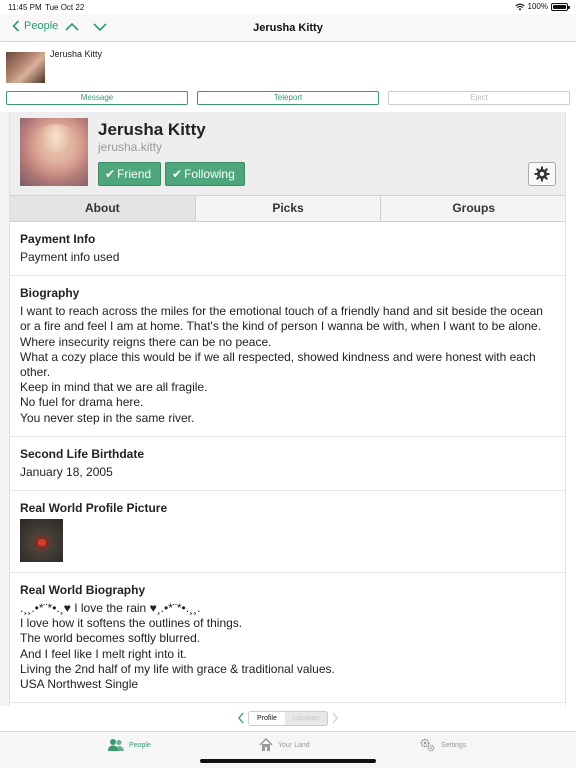 This screenshot has width=576, height=768. What do you see at coordinates (306, 718) in the screenshot?
I see `segment-location: Location` at bounding box center [306, 718].